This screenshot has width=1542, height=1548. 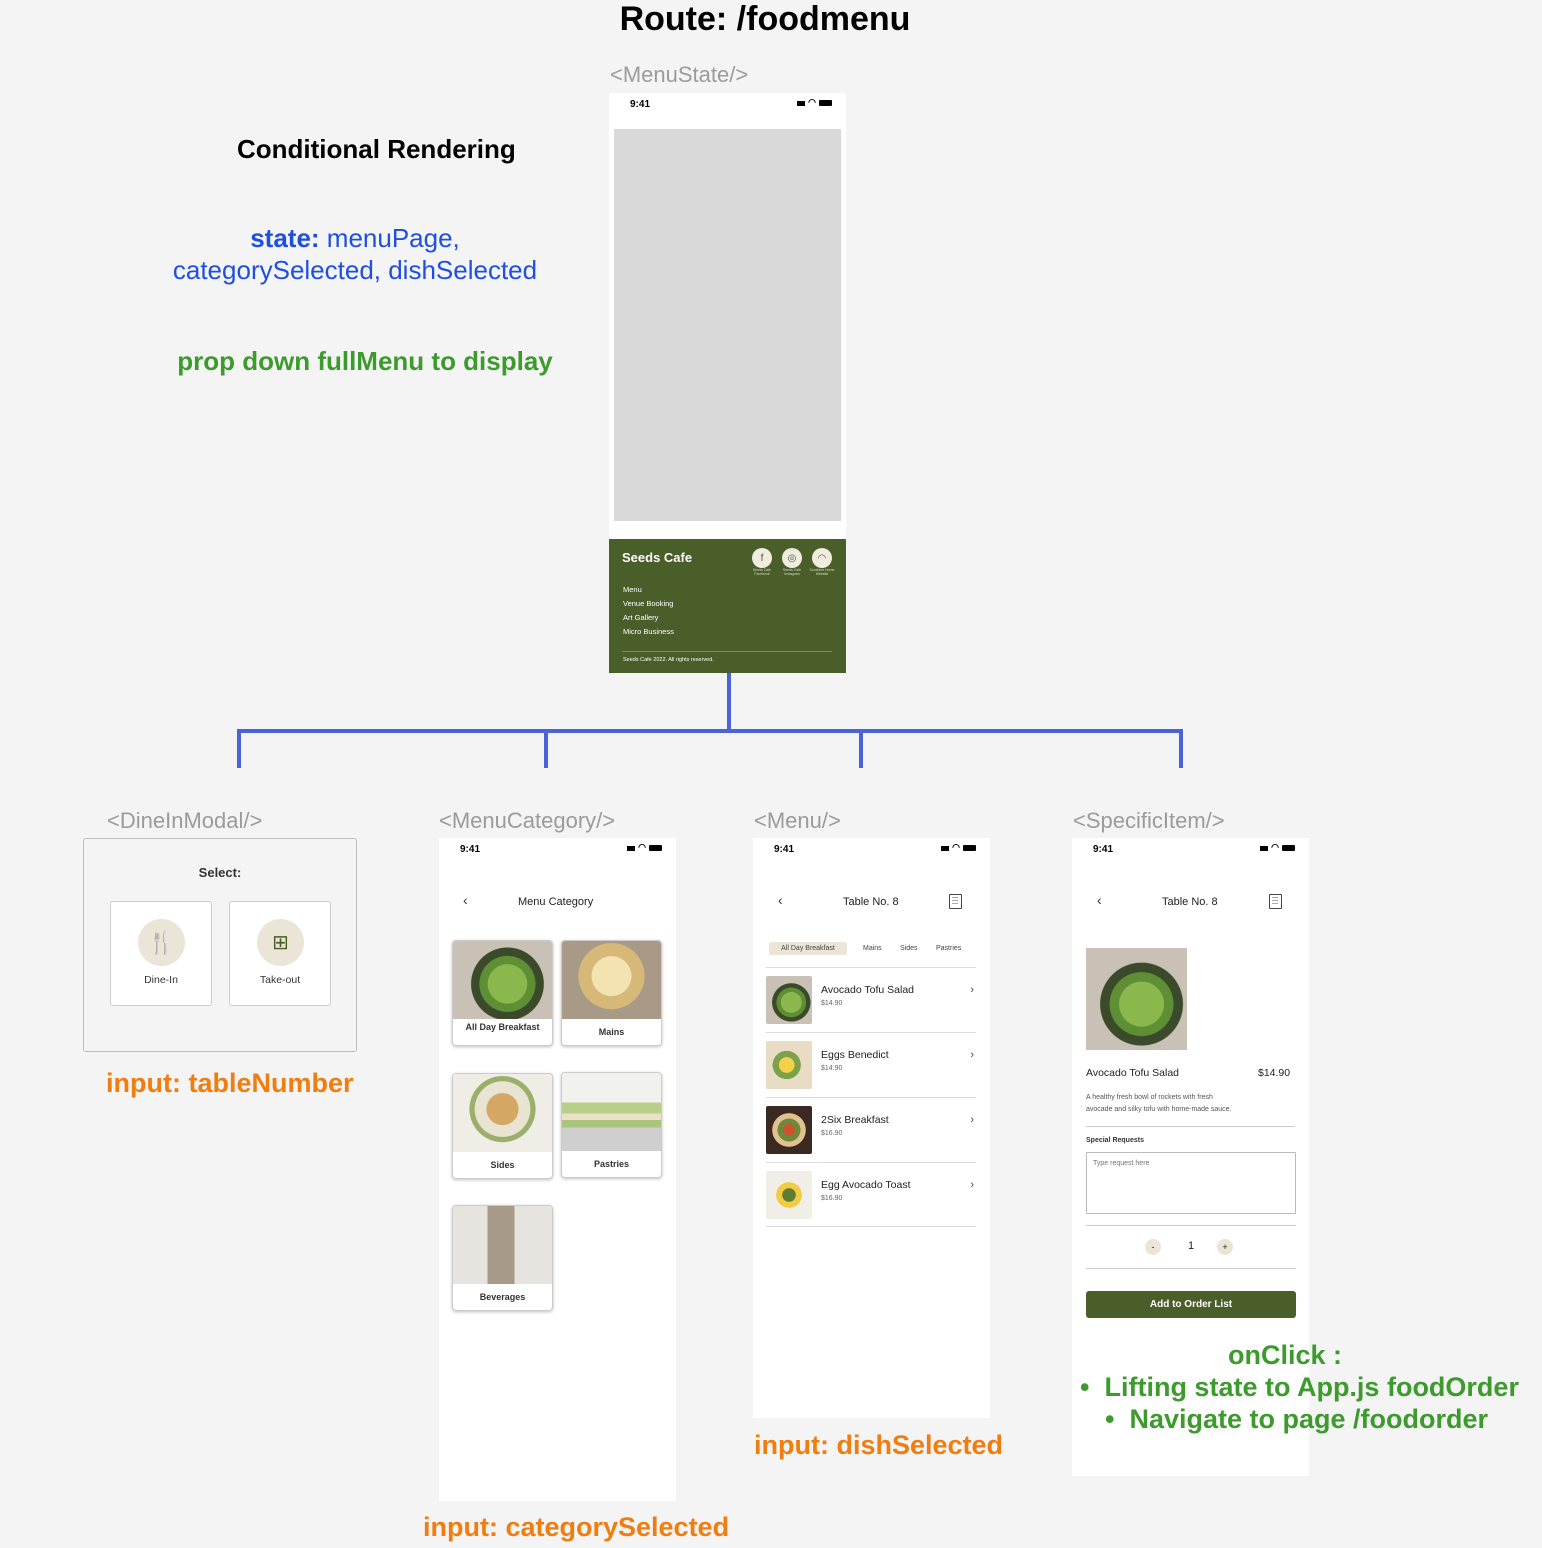 What do you see at coordinates (502, 1165) in the screenshot?
I see `category-label: Sides` at bounding box center [502, 1165].